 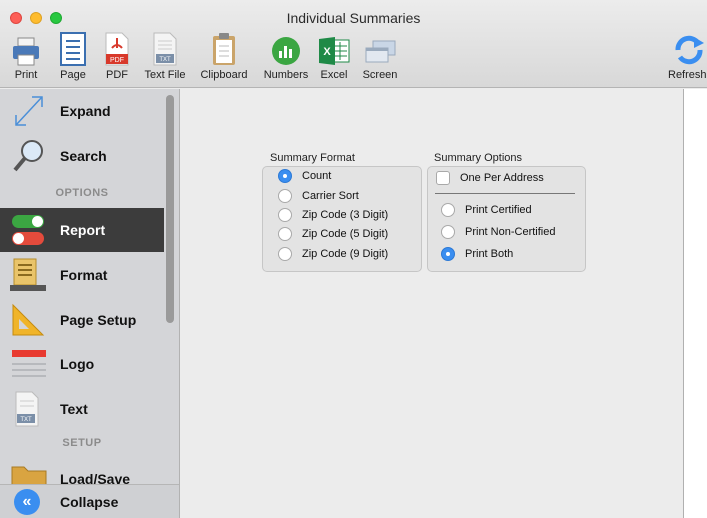 What do you see at coordinates (285, 215) in the screenshot?
I see `radio-zip-3-indicator` at bounding box center [285, 215].